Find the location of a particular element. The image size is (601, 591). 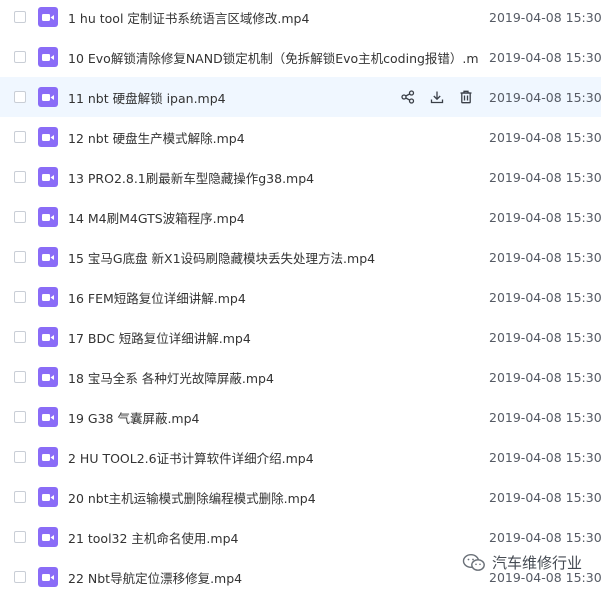

watermark: 汽车维修行业 is located at coordinates (522, 562).